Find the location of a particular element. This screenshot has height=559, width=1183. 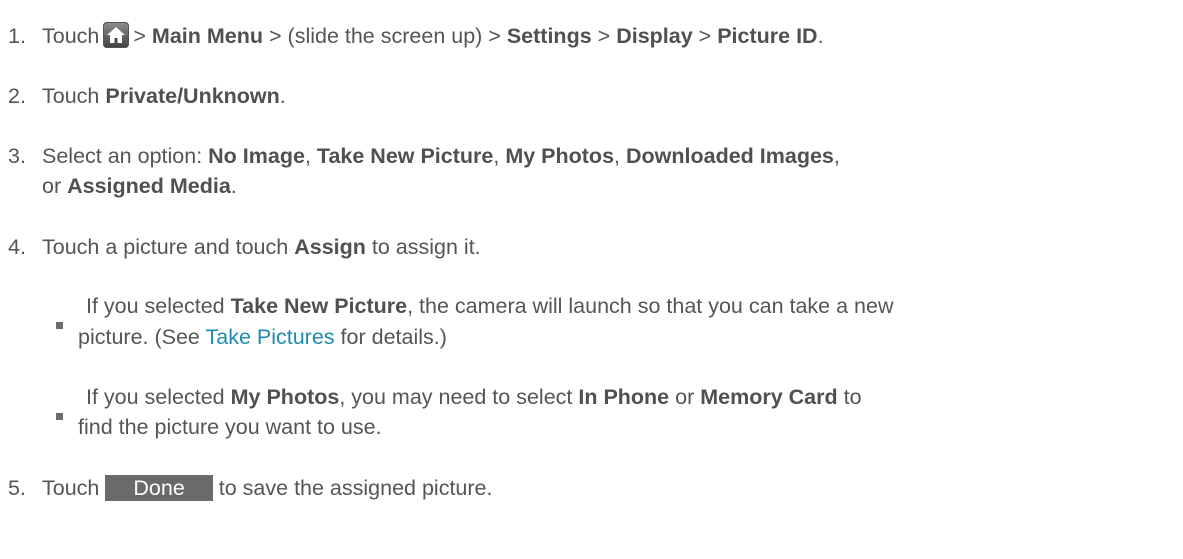

option-downloaded-images: Downloaded Images is located at coordinates (730, 156).